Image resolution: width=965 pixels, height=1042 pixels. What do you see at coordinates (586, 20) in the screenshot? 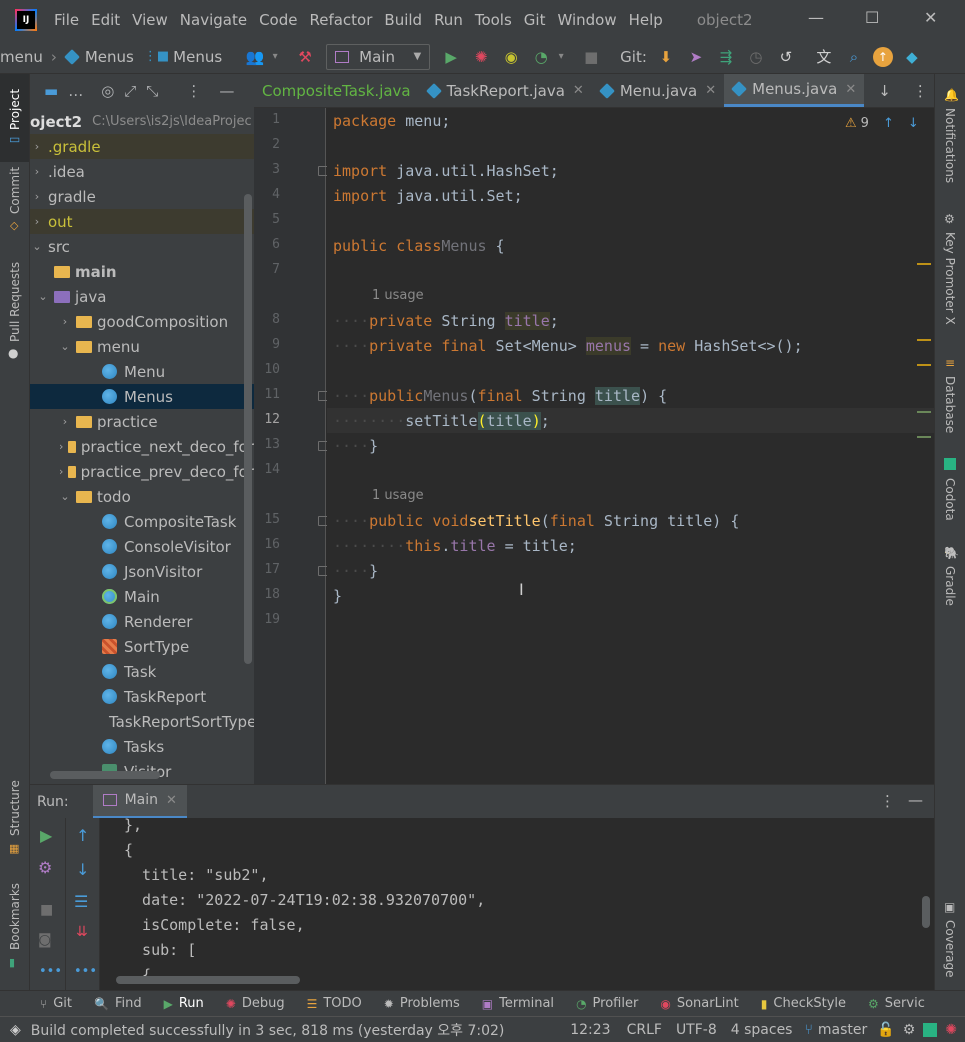
I see `menu-window: Window` at bounding box center [586, 20].